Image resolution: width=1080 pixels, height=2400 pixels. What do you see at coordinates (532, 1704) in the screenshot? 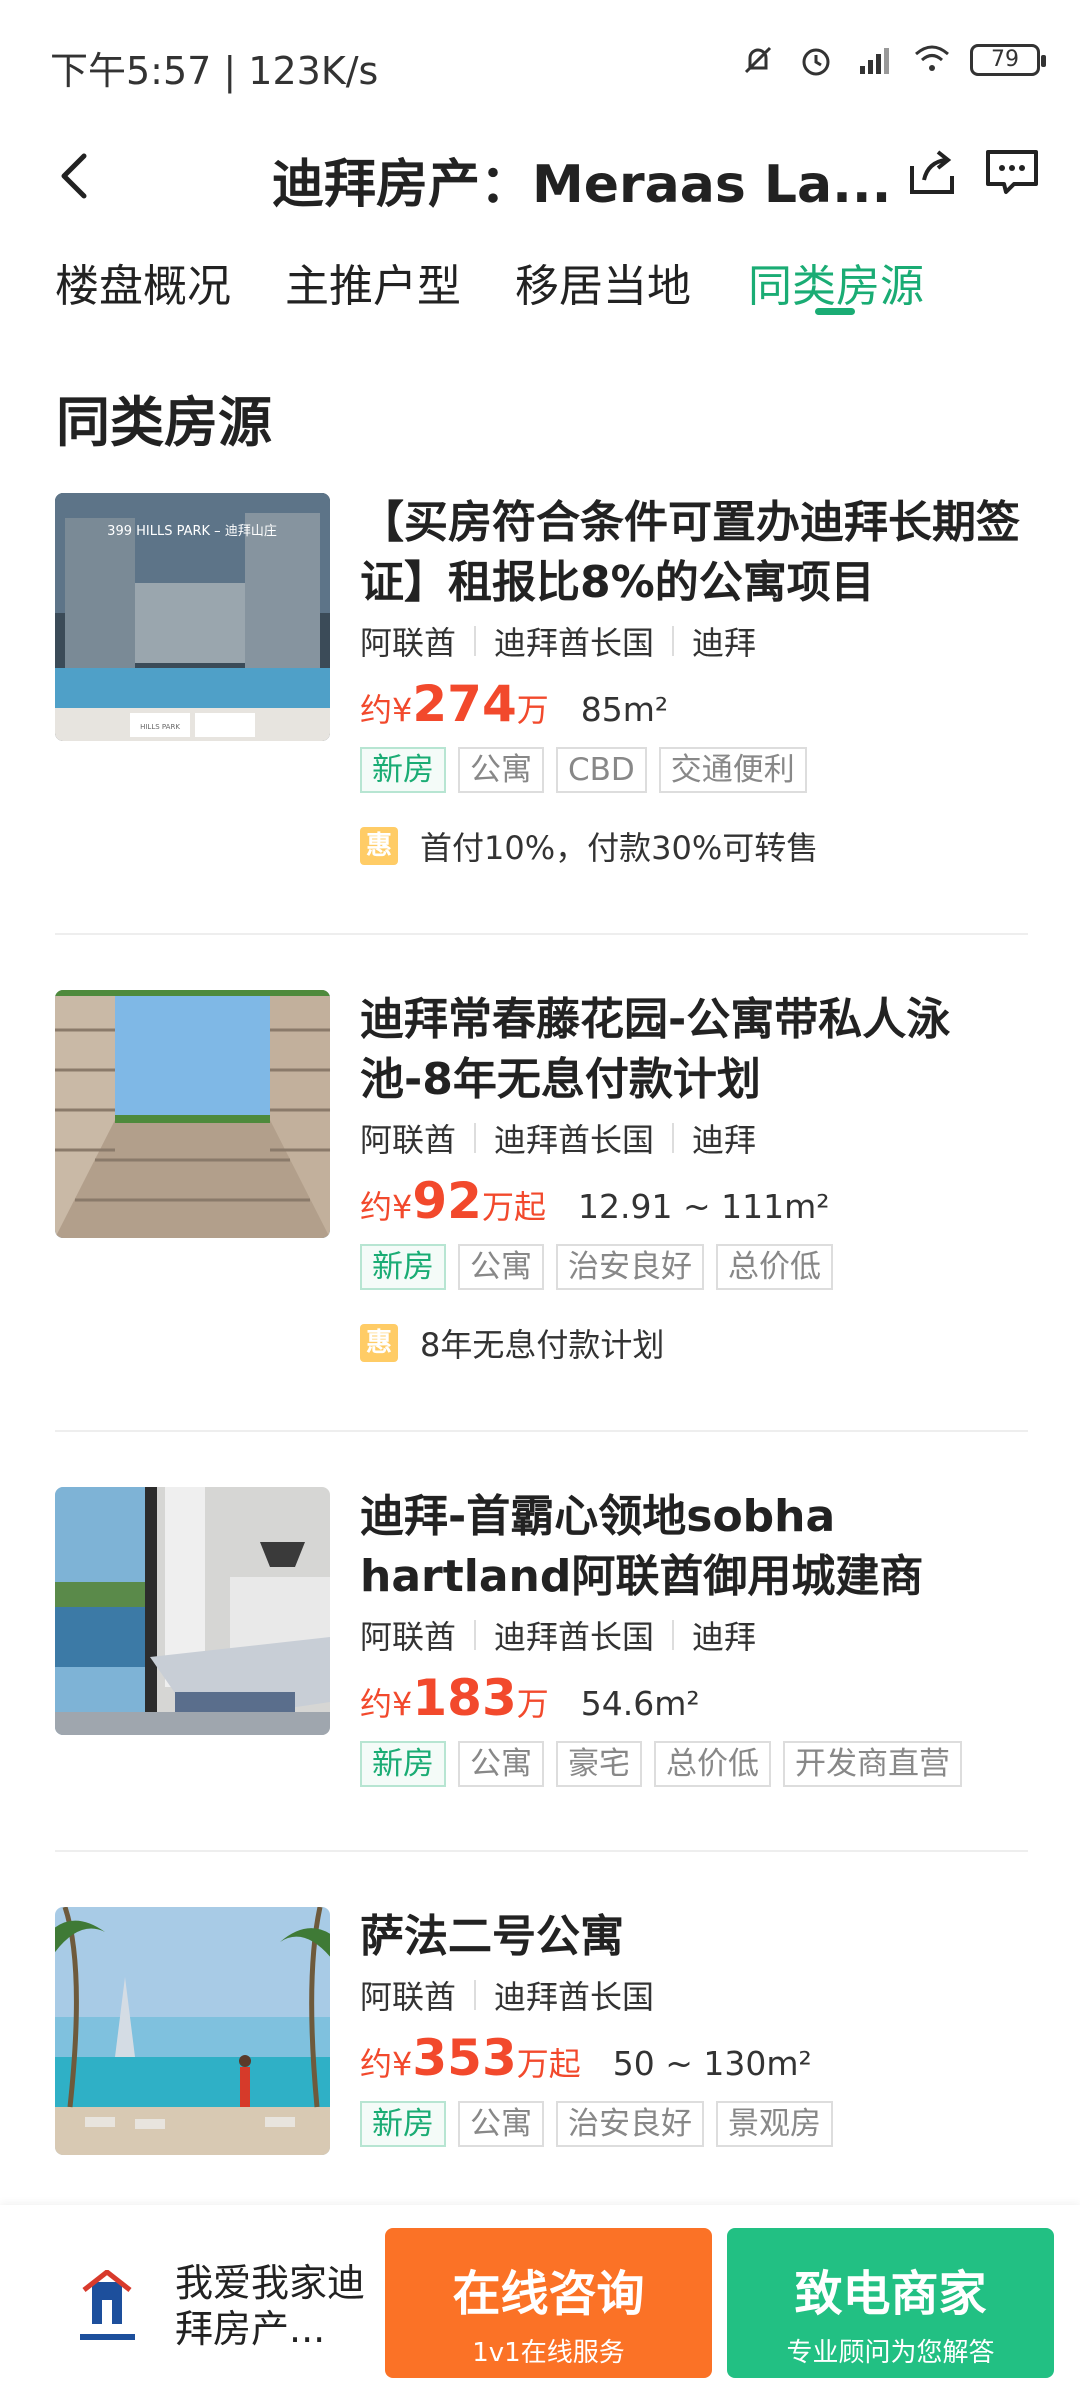
I see `price-unit: 万` at bounding box center [532, 1704].